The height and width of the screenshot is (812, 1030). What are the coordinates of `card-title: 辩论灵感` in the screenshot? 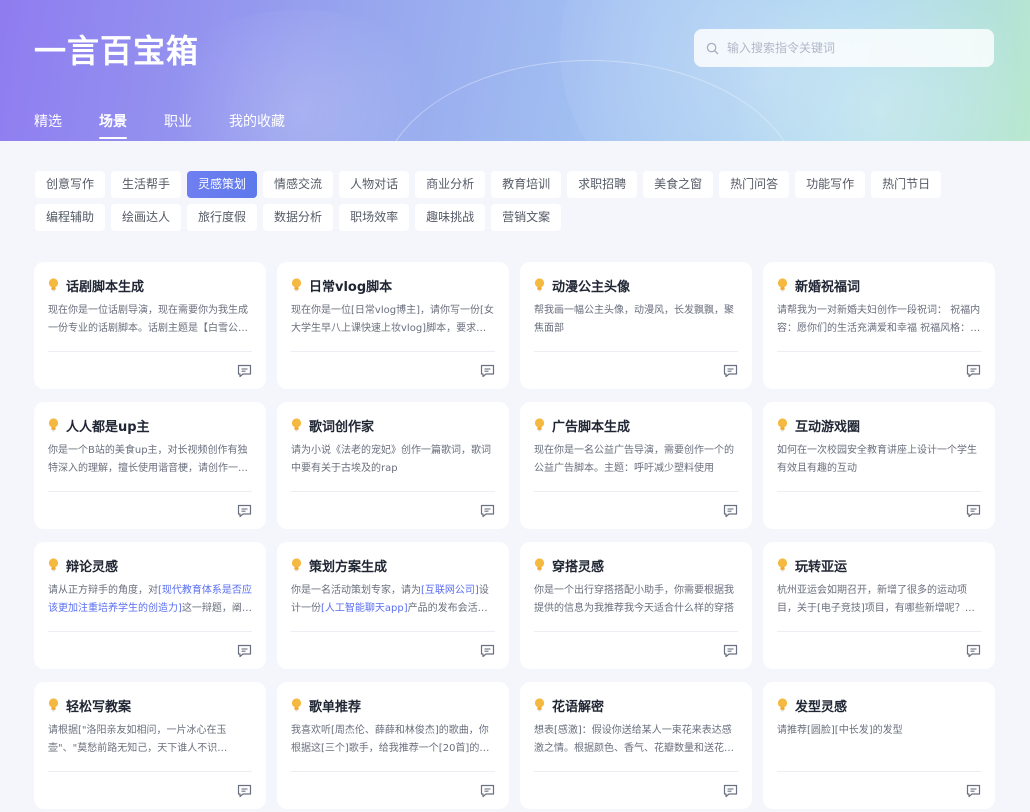 It's located at (150, 566).